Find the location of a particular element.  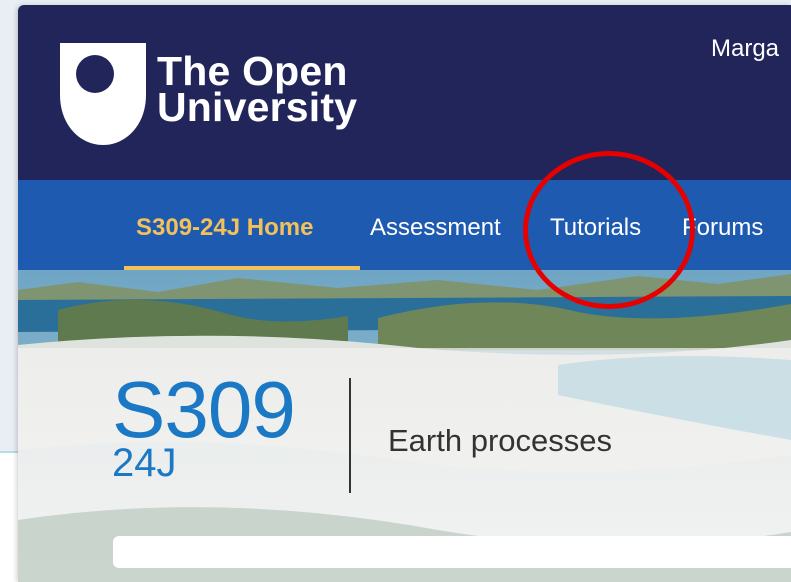

nav-item-assessment: Assessment is located at coordinates (435, 228).